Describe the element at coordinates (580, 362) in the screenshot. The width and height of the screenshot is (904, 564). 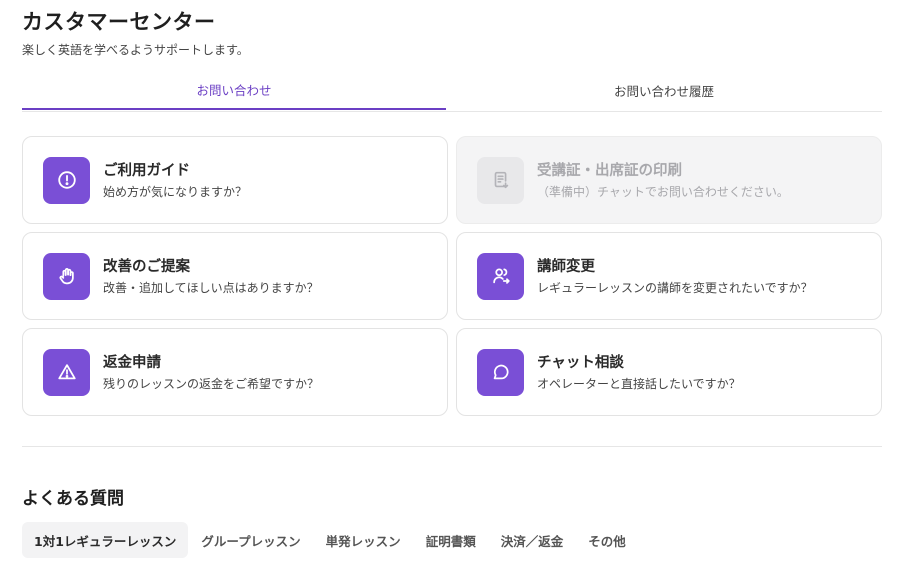
I see `card-title: チャット相談` at that location.